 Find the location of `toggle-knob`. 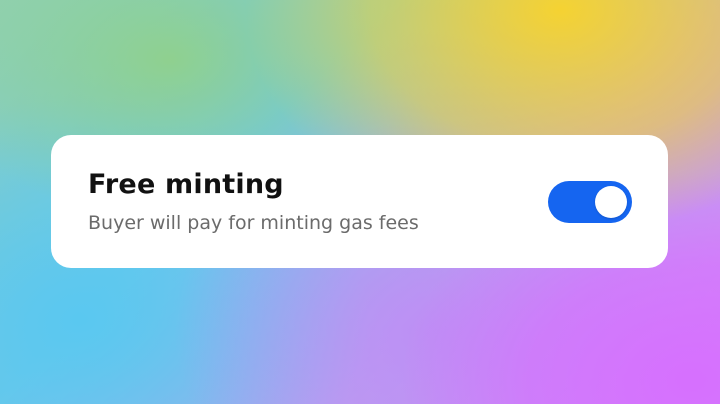

toggle-knob is located at coordinates (611, 202).